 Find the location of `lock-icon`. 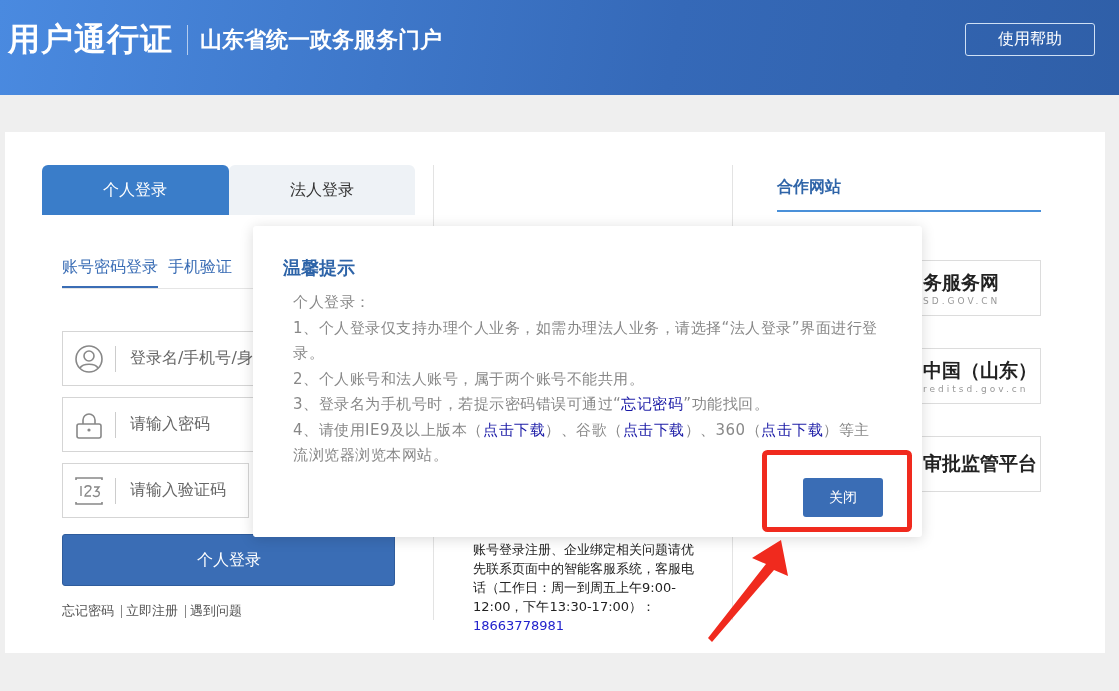

lock-icon is located at coordinates (89, 424).